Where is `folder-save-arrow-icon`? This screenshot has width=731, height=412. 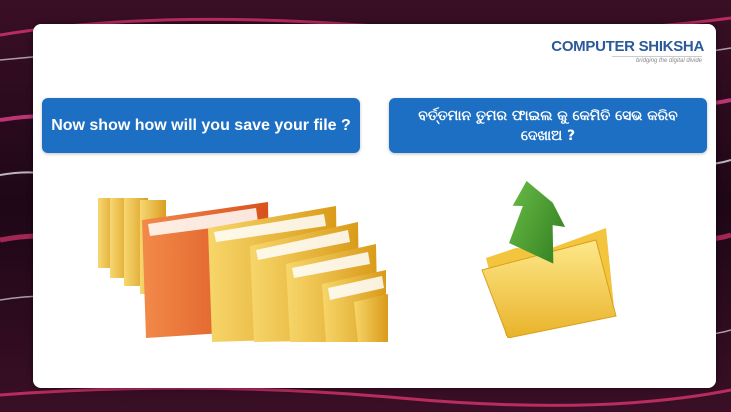
folder-save-arrow-icon is located at coordinates (549, 259).